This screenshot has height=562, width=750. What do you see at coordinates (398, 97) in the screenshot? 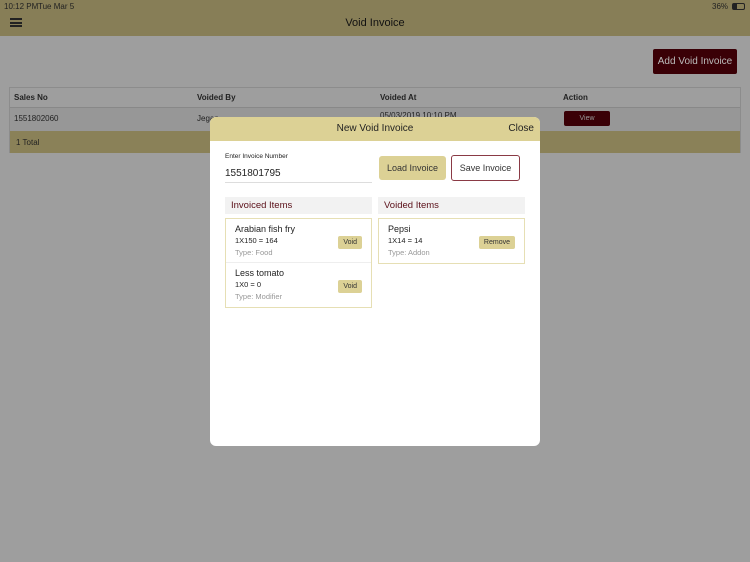
I see `column-header: Voided At` at bounding box center [398, 97].